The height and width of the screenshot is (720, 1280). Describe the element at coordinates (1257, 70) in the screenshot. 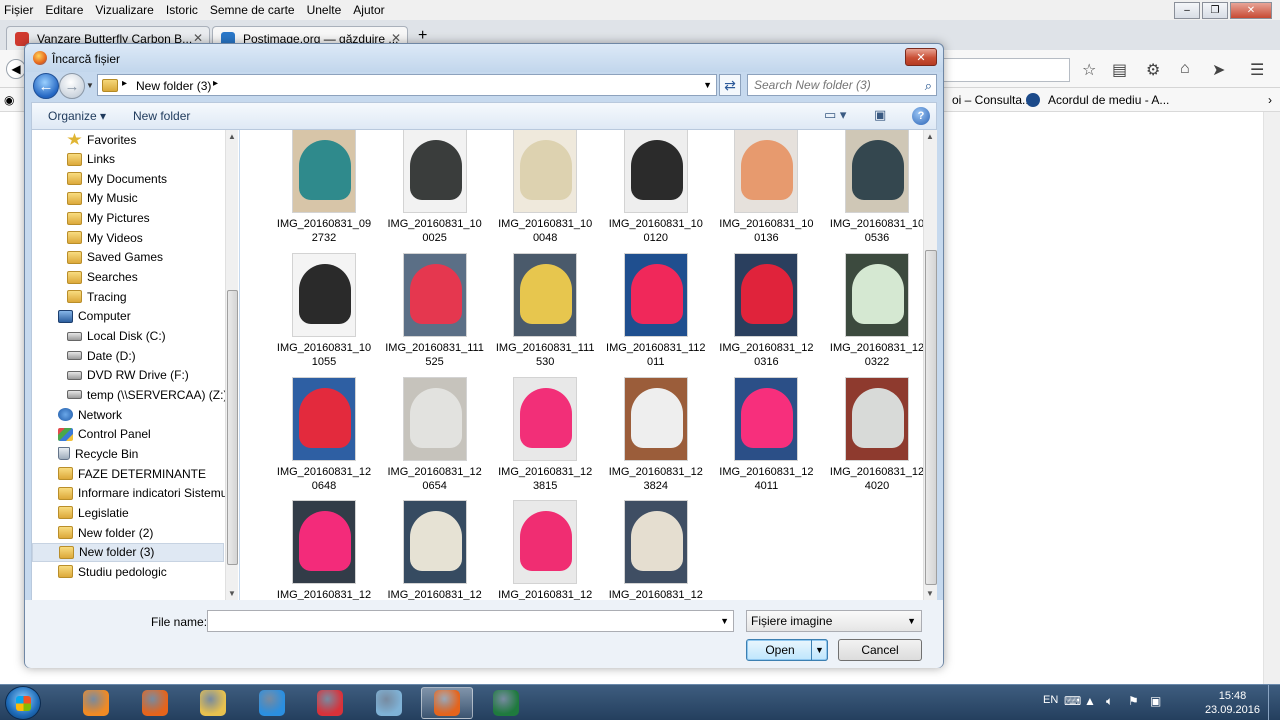

I see `hamburger-menu-icon: ☰` at that location.